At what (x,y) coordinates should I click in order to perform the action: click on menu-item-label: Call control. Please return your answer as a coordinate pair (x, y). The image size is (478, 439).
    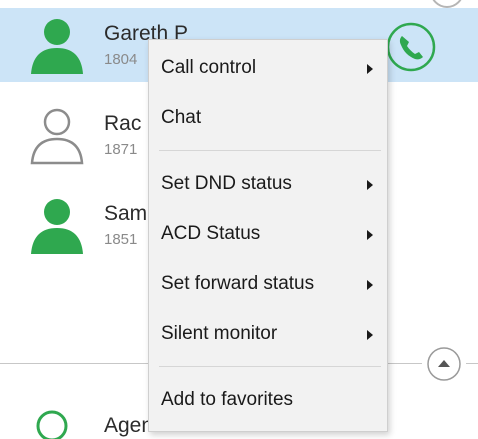
    Looking at the image, I should click on (209, 67).